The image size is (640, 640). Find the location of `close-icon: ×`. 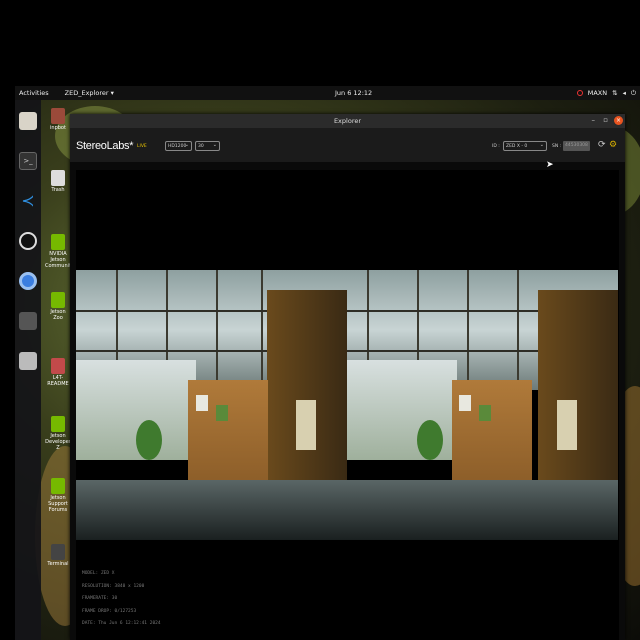

close-icon: × is located at coordinates (618, 120).